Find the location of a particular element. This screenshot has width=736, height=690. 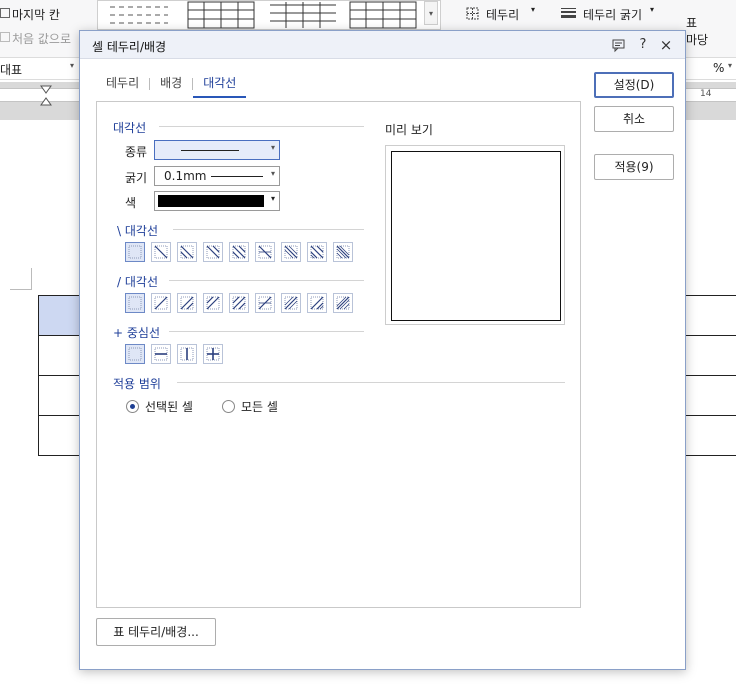

center-line-none-icon is located at coordinates (135, 354).